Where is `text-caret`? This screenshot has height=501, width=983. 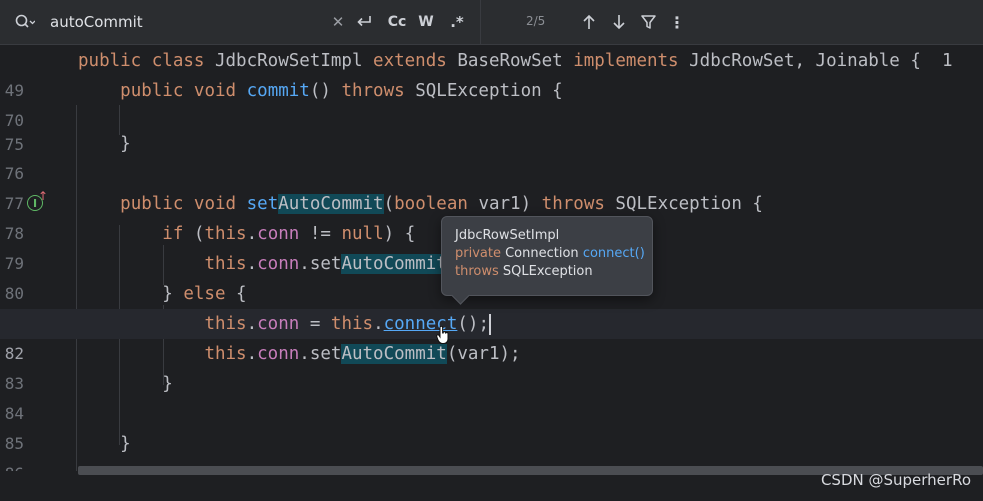
text-caret is located at coordinates (489, 324).